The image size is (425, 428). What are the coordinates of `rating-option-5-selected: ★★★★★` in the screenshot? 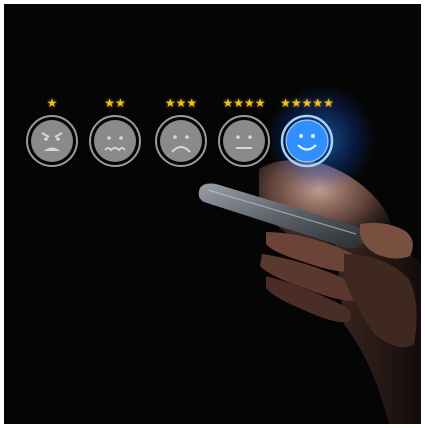 It's located at (307, 132).